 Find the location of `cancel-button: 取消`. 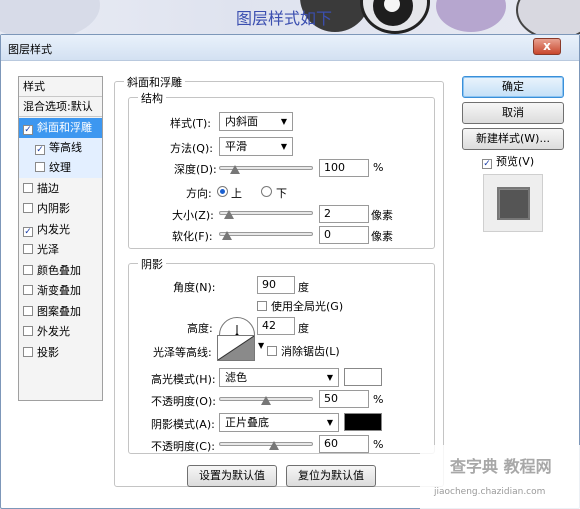

cancel-button: 取消 is located at coordinates (513, 113).